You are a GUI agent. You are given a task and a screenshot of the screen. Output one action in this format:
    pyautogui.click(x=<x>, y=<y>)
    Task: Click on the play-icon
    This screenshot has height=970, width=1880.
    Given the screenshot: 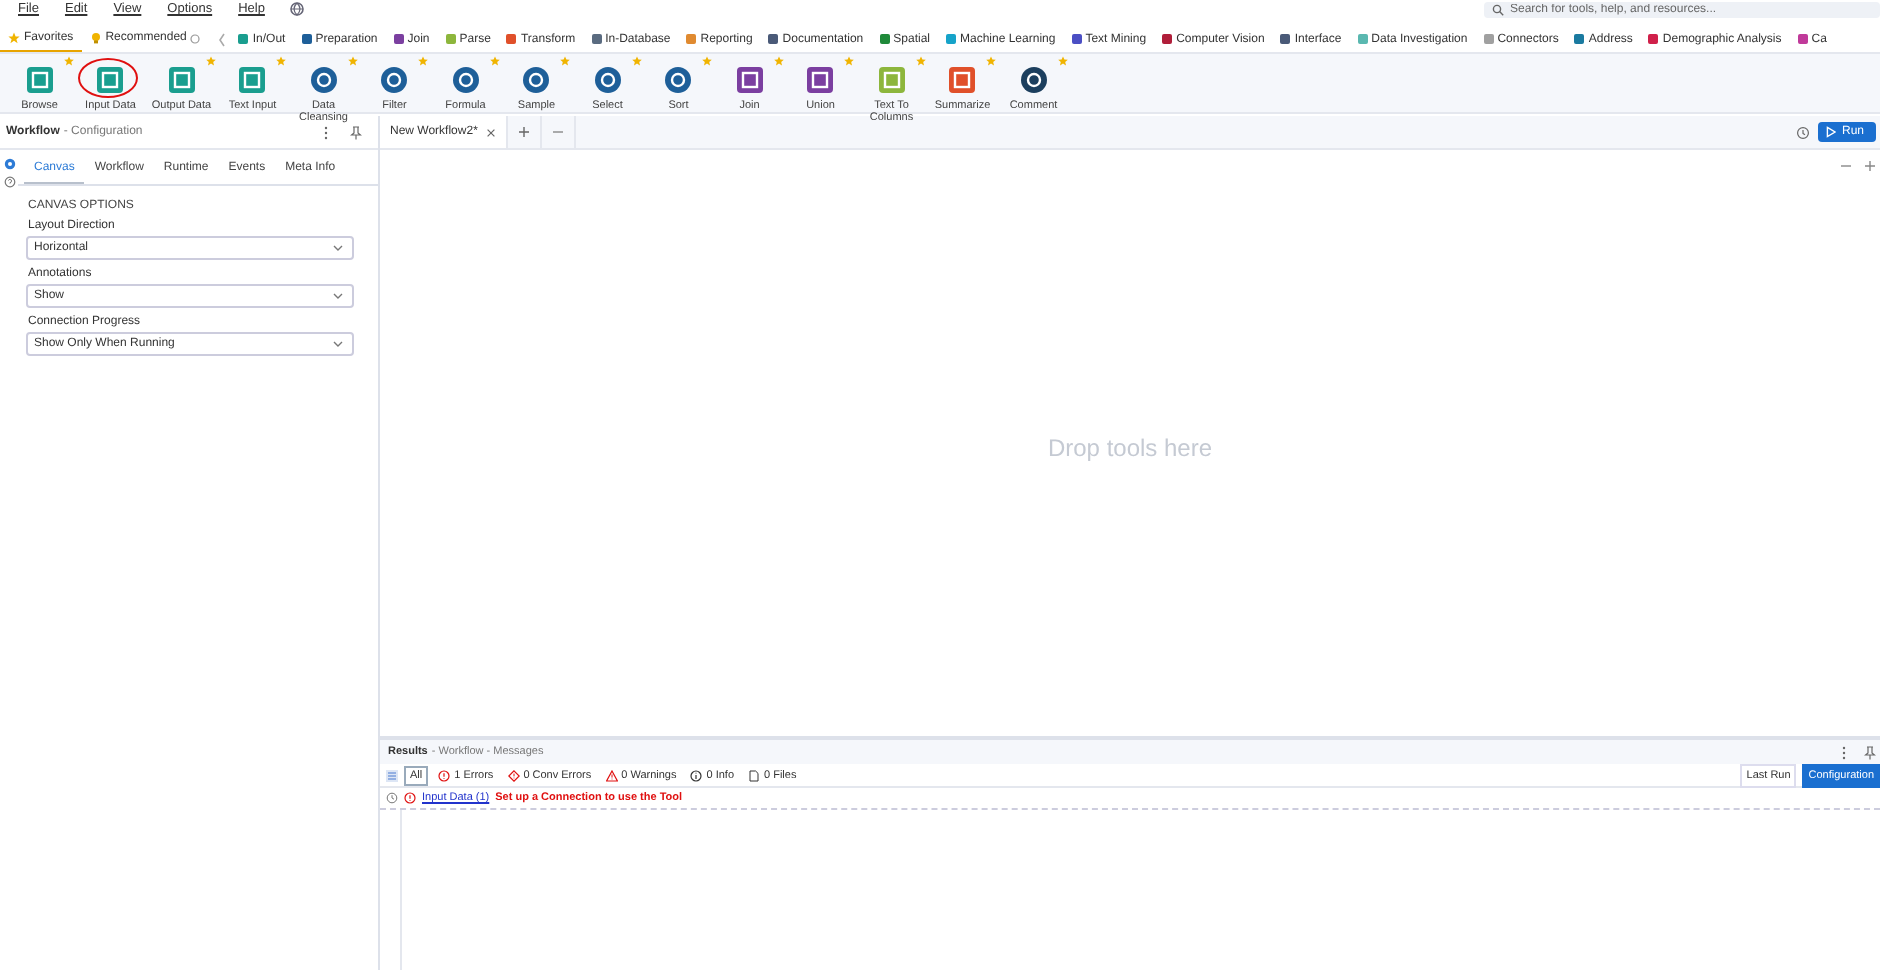 What is the action you would take?
    pyautogui.click(x=1830, y=132)
    